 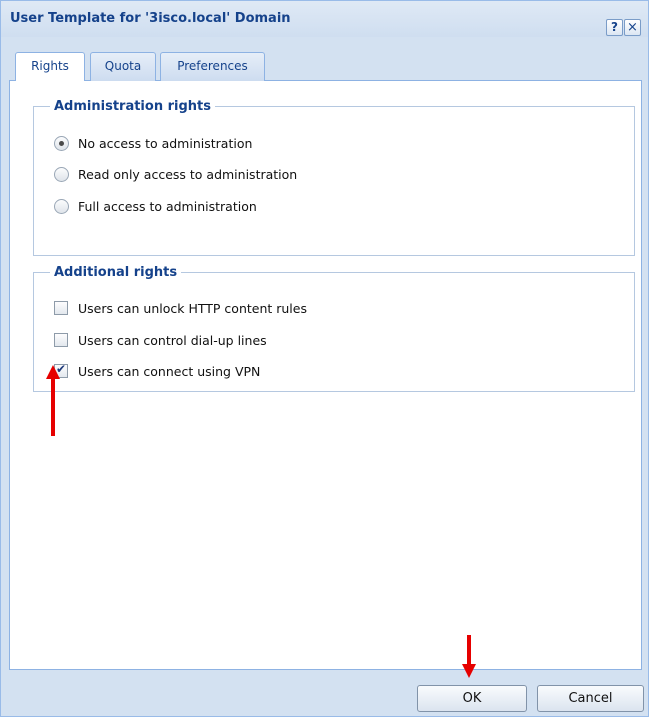 I want to click on tab-quota: Quota, so click(x=123, y=66).